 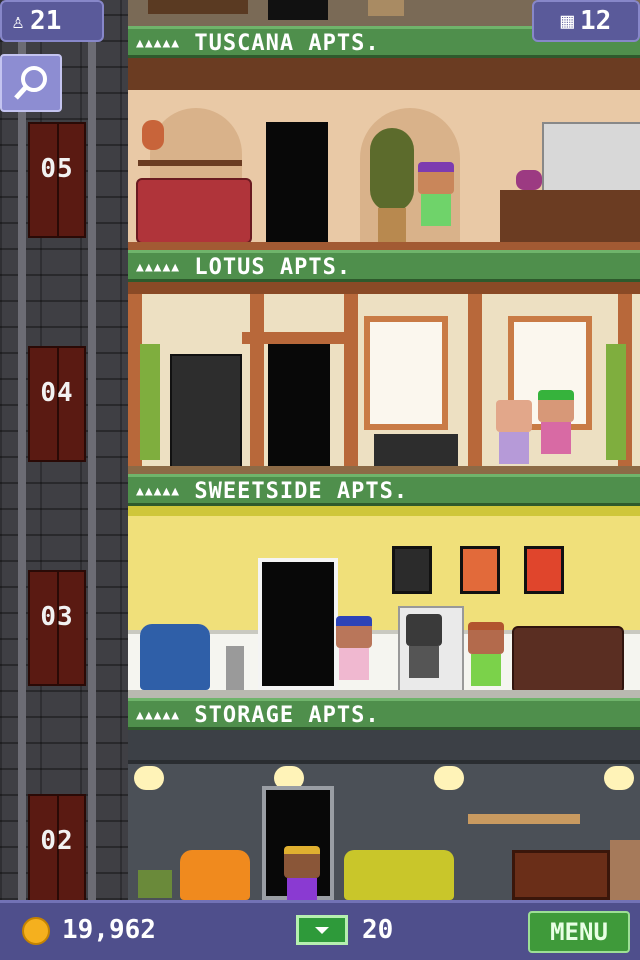 I want to click on blue-armchair, so click(x=175, y=657).